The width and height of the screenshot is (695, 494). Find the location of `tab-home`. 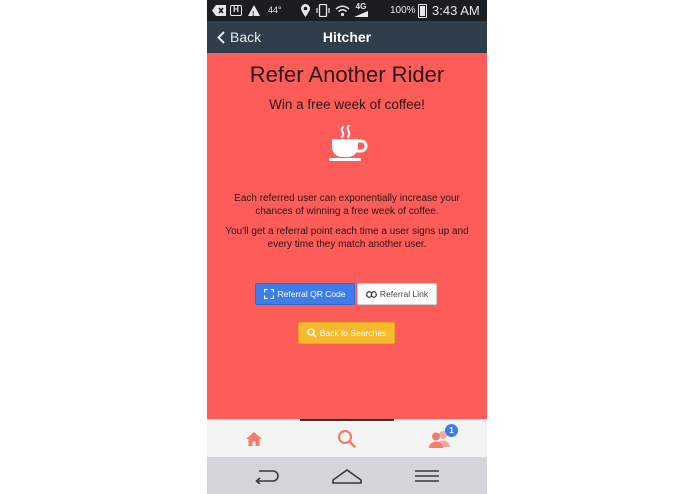

tab-home is located at coordinates (253, 438).